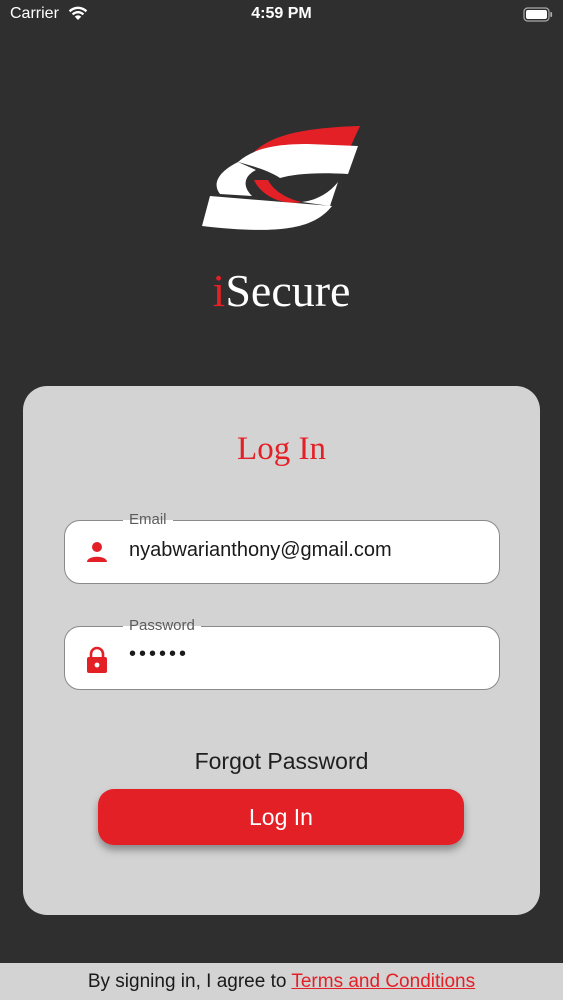 This screenshot has width=563, height=1000. What do you see at coordinates (148, 520) in the screenshot?
I see `email-field-label: Email` at bounding box center [148, 520].